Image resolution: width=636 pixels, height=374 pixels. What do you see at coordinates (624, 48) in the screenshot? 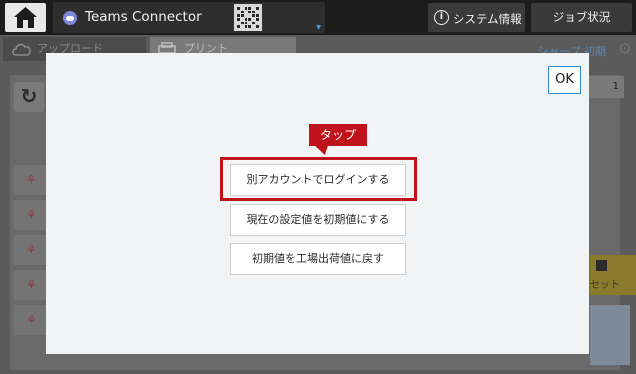
I see `gear-icon: ⚙` at bounding box center [624, 48].